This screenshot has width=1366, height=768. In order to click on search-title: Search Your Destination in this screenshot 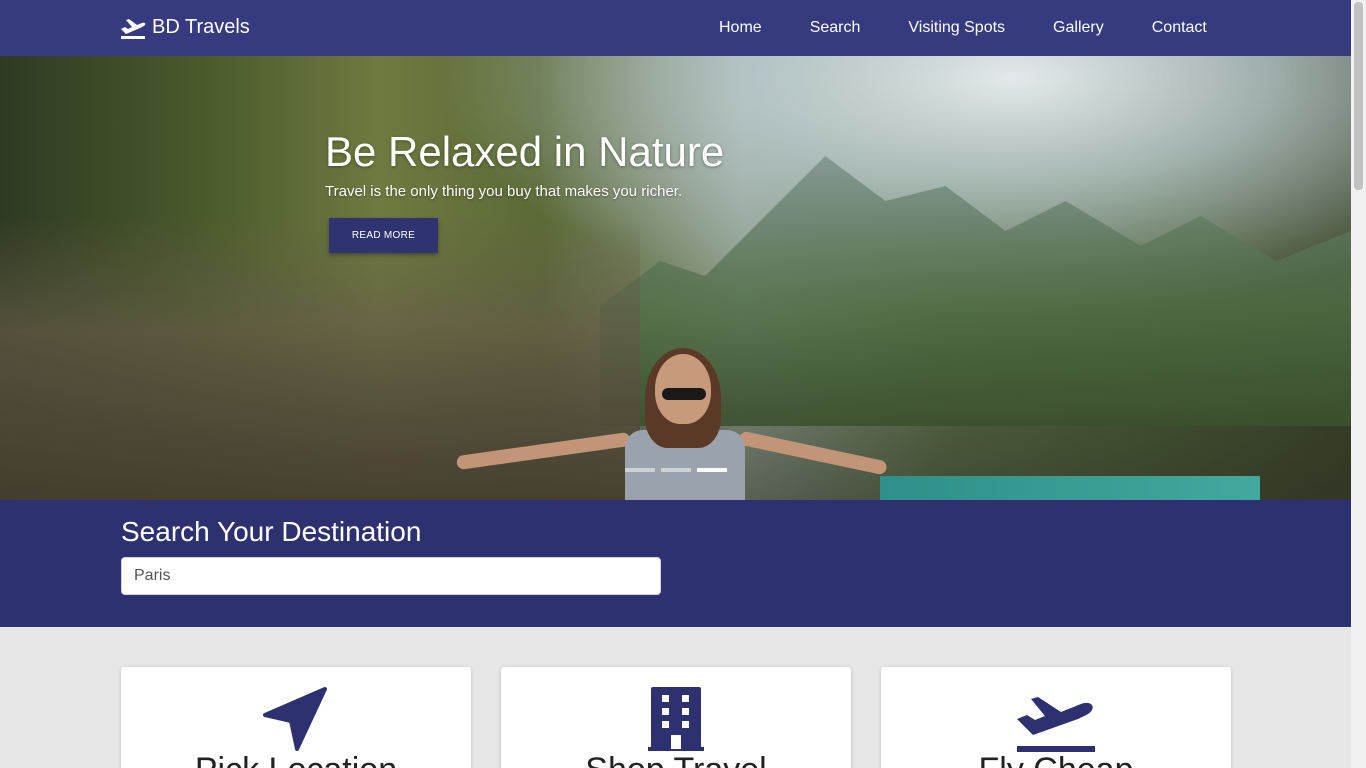, I will do `click(271, 531)`.